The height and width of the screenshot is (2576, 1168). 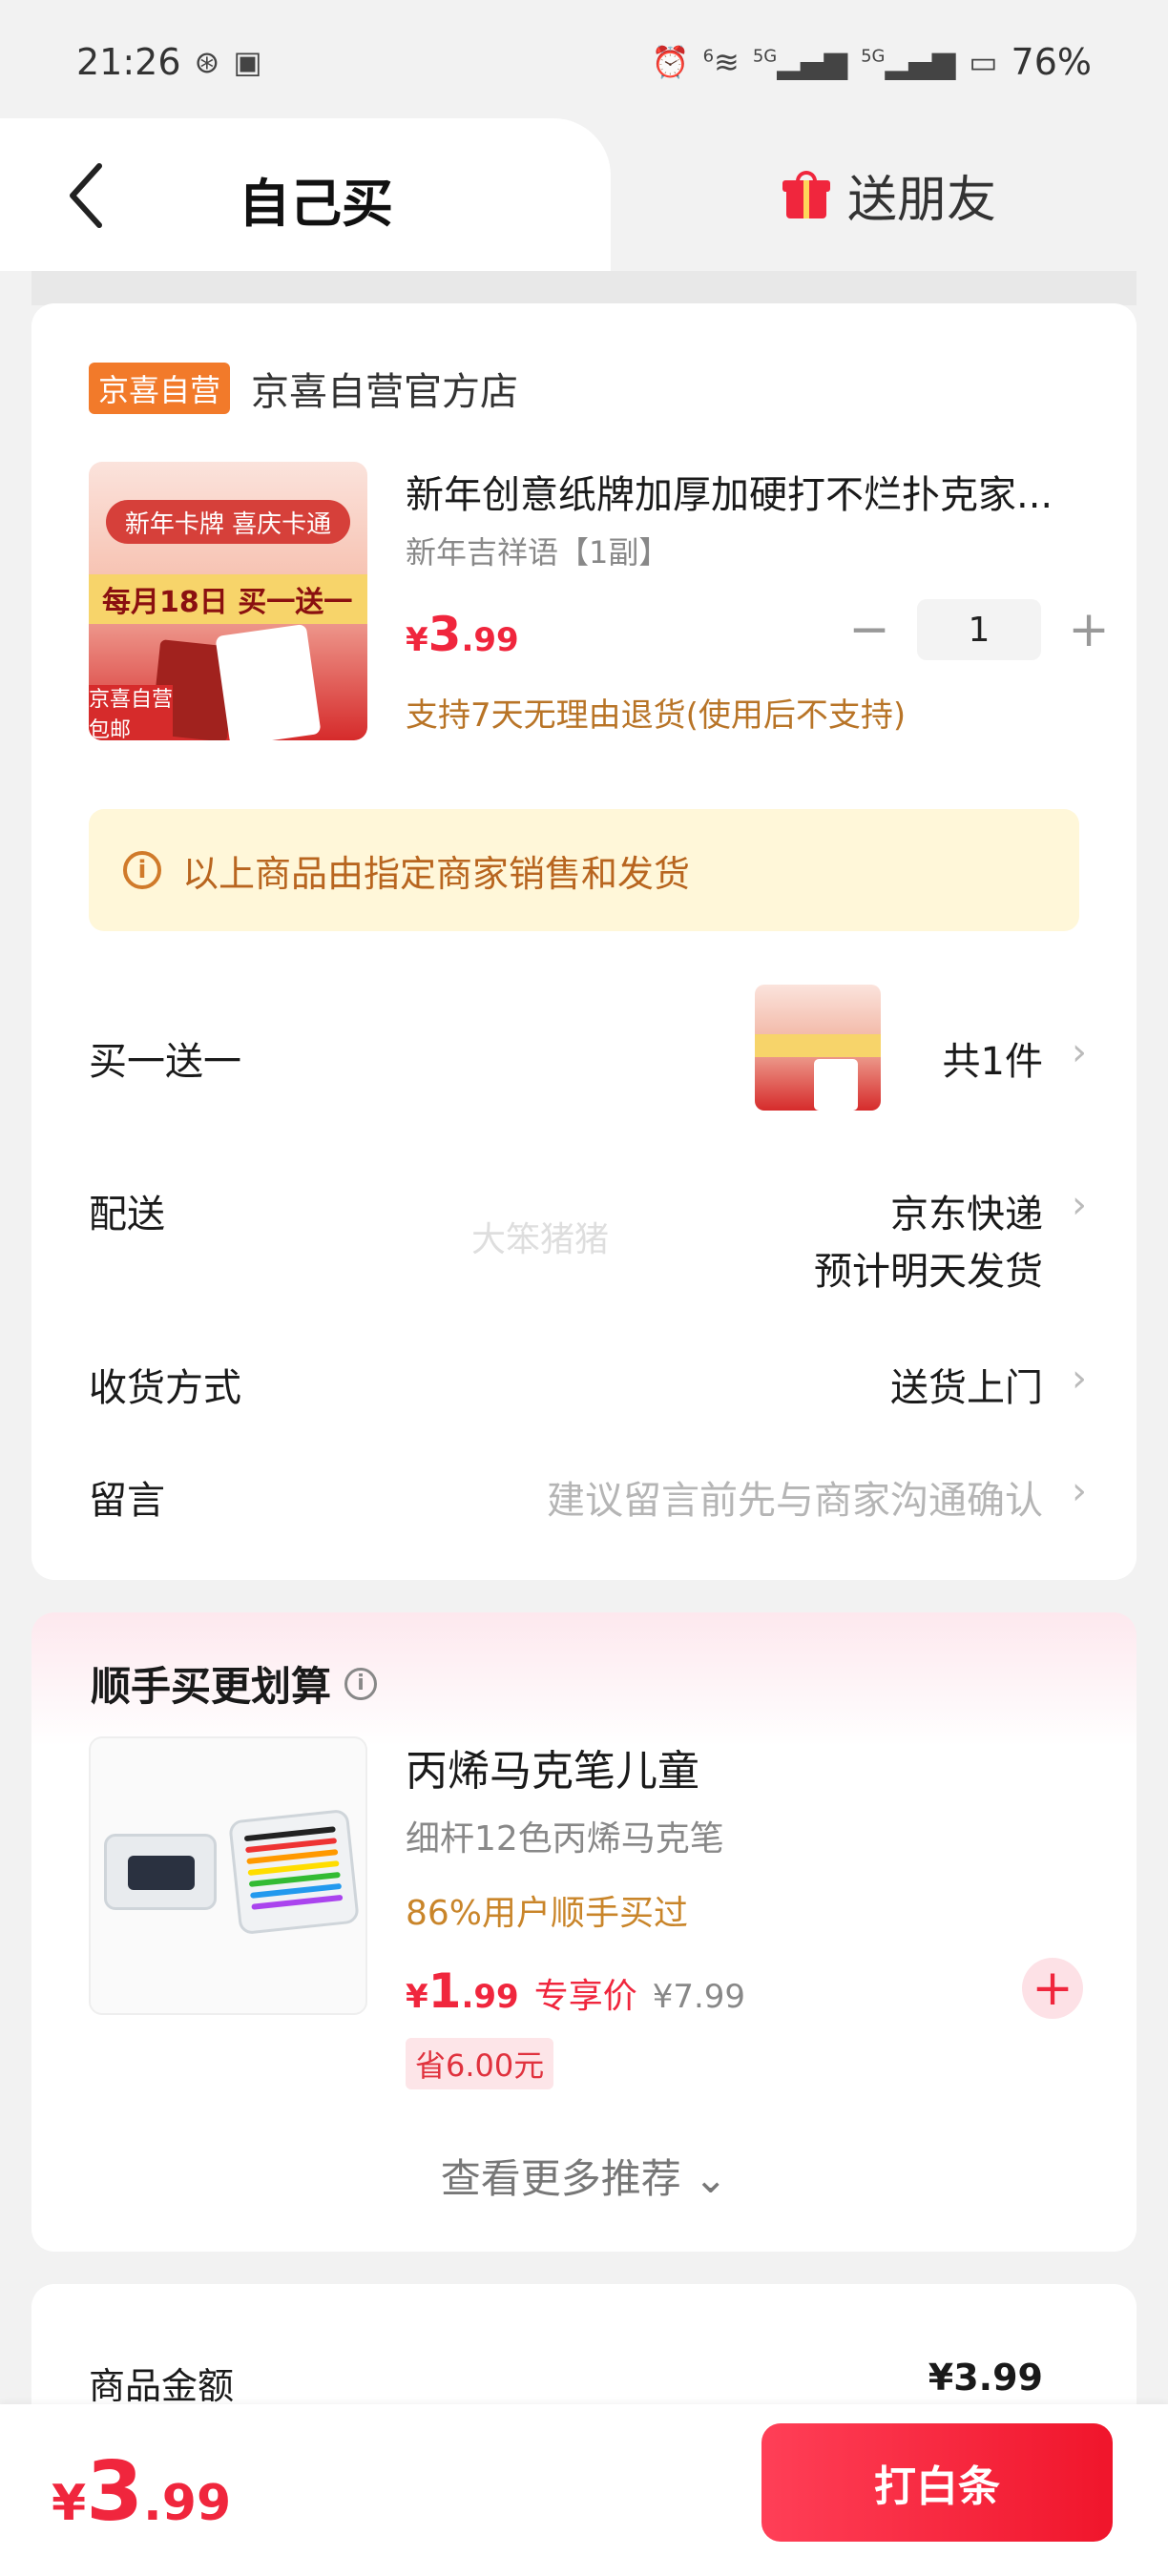 What do you see at coordinates (966, 1214) in the screenshot?
I see `delivery-method: 京东快递` at bounding box center [966, 1214].